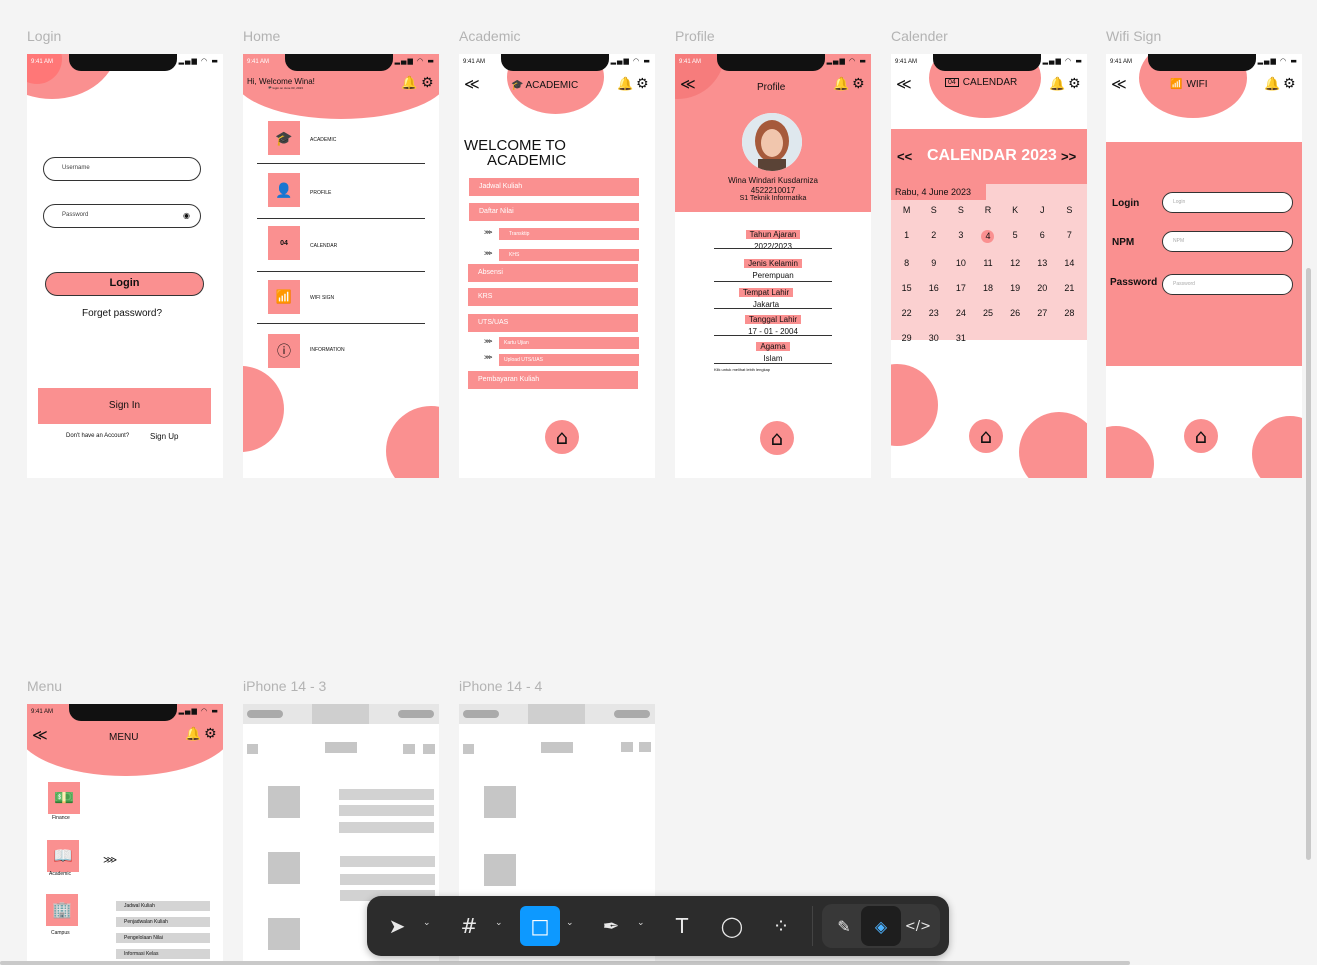 This screenshot has width=1317, height=965. Describe the element at coordinates (1069, 236) in the screenshot. I see `date-cell: 7` at that location.